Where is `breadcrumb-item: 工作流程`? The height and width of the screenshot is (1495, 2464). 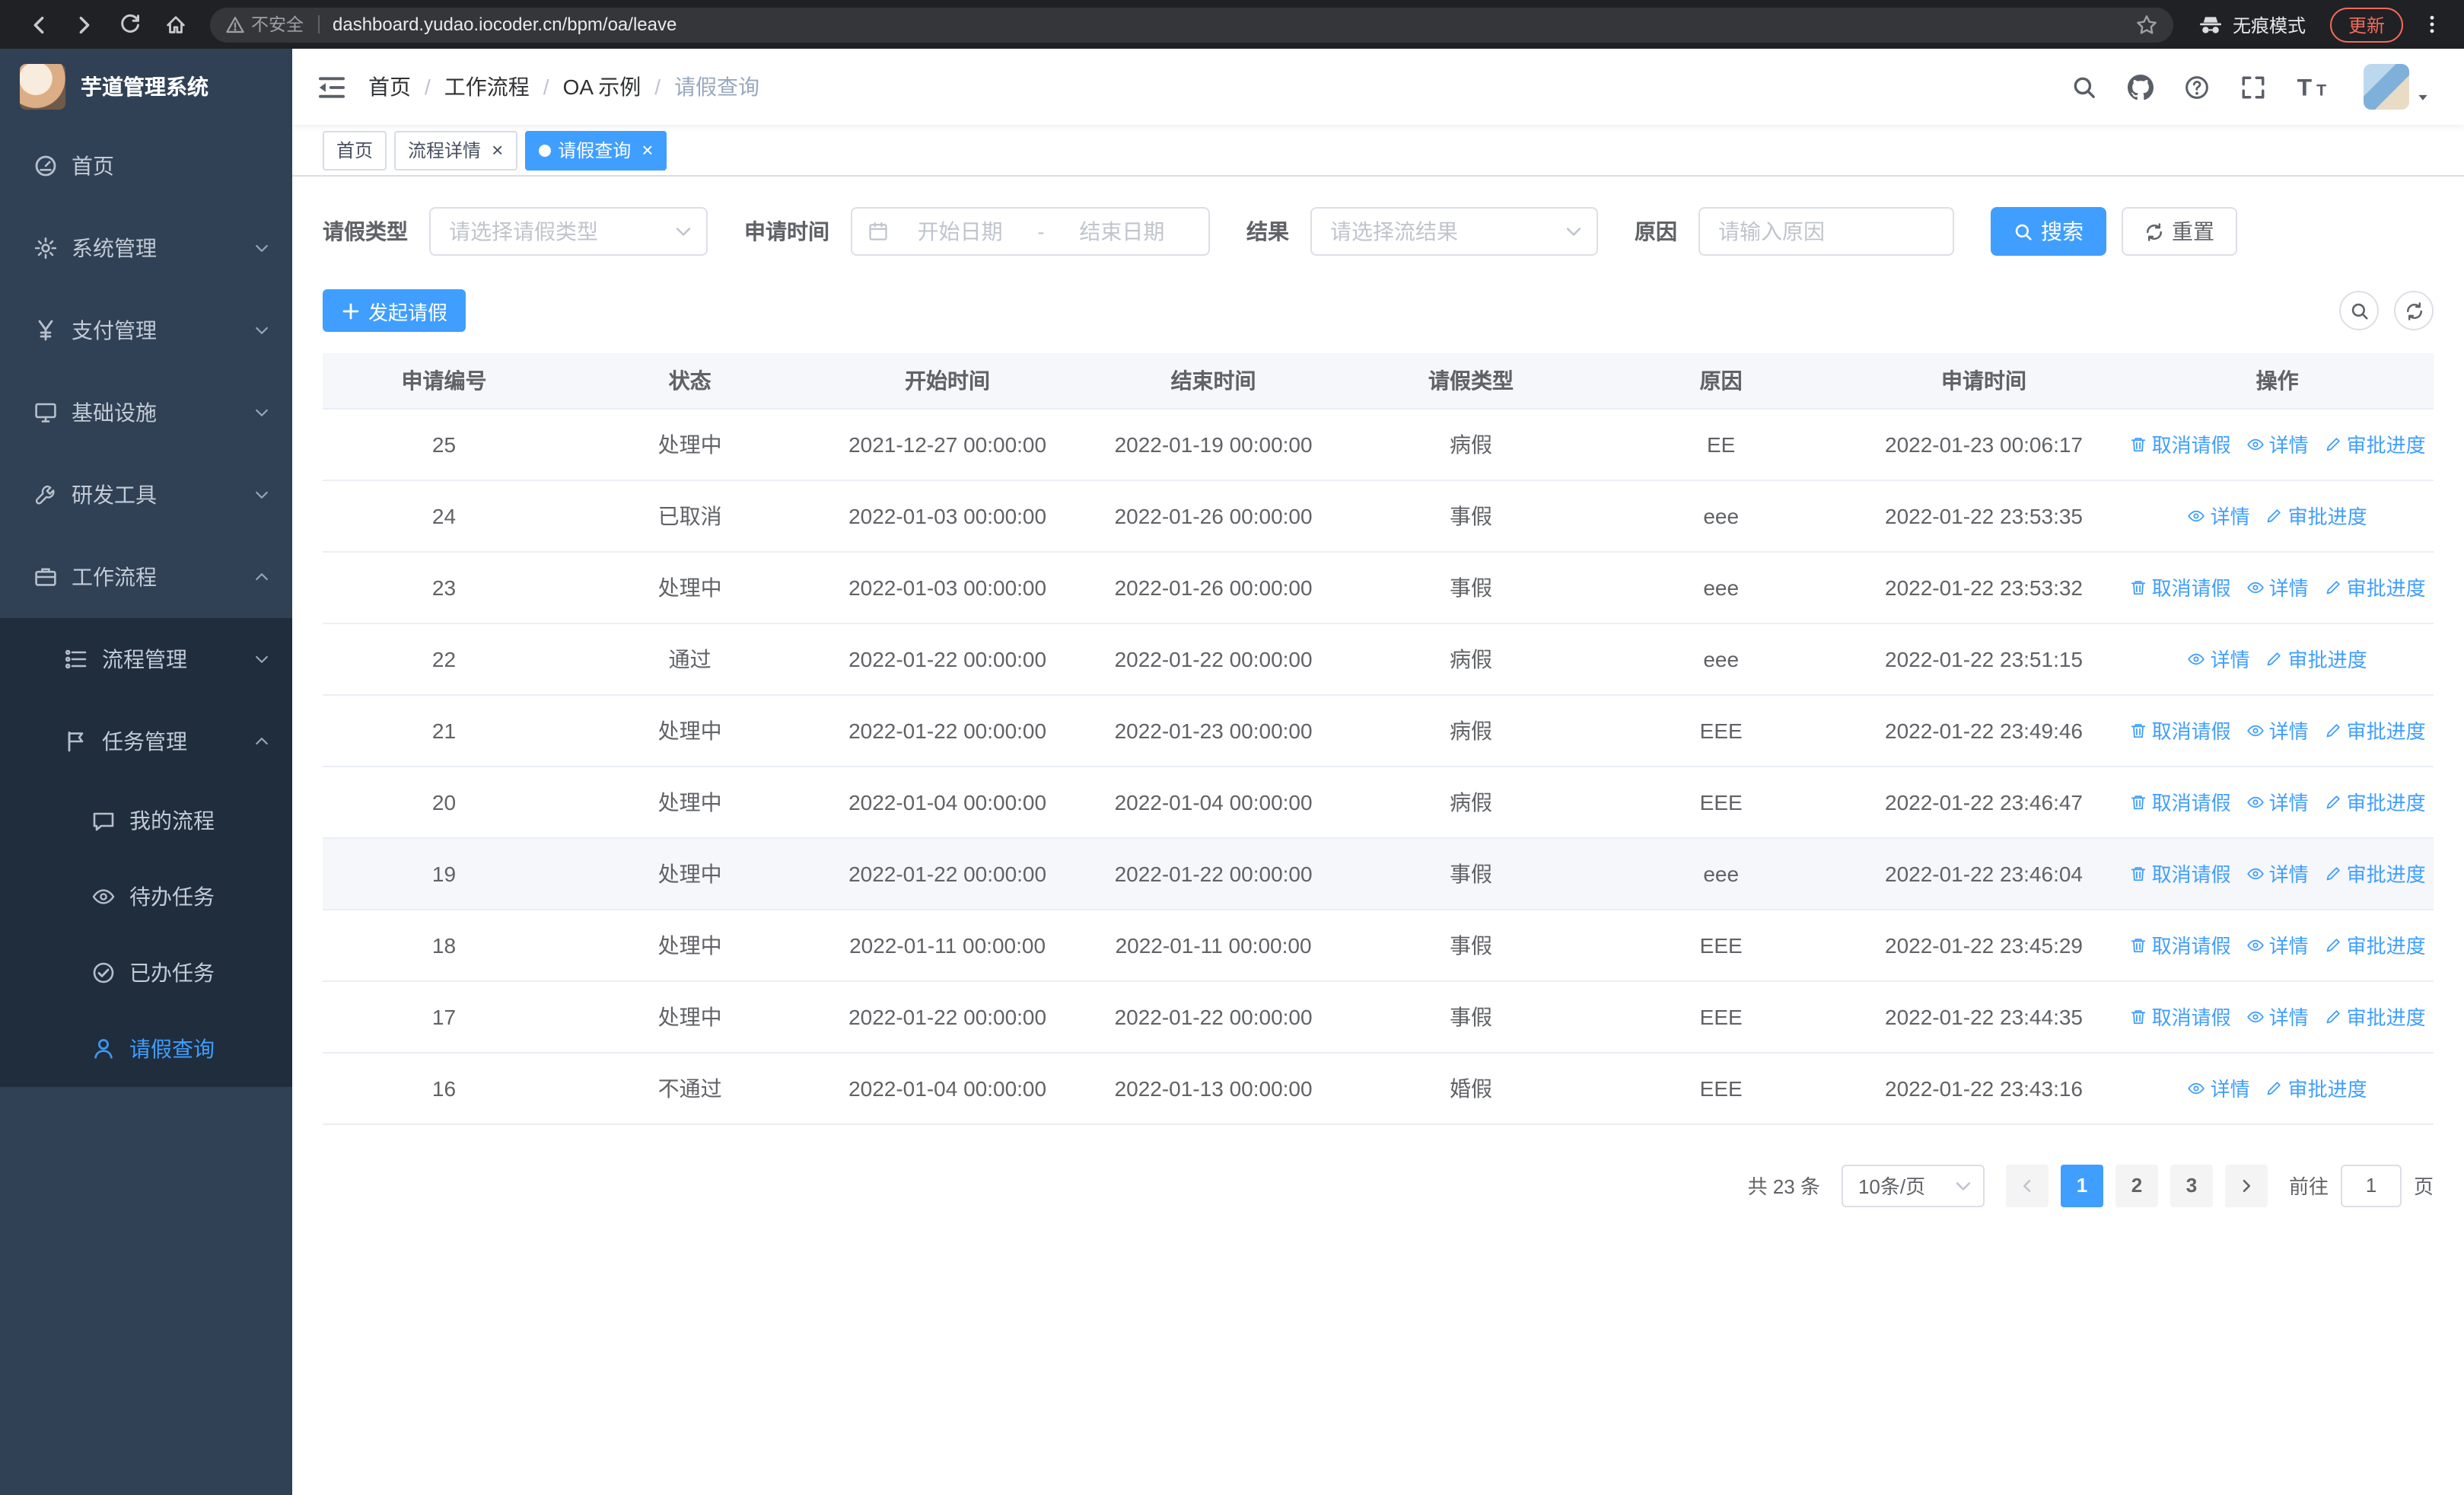
breadcrumb-item: 工作流程 is located at coordinates (487, 87).